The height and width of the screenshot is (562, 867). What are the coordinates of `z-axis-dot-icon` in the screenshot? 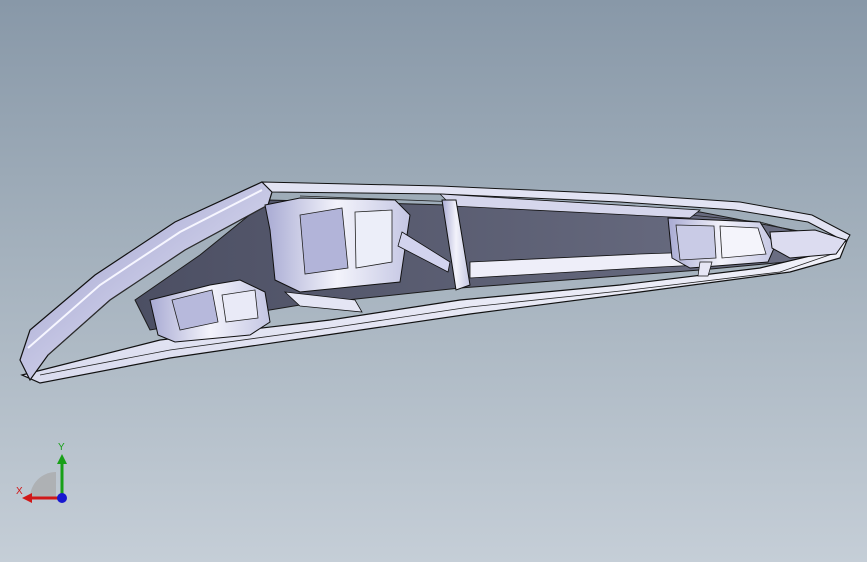 It's located at (62, 498).